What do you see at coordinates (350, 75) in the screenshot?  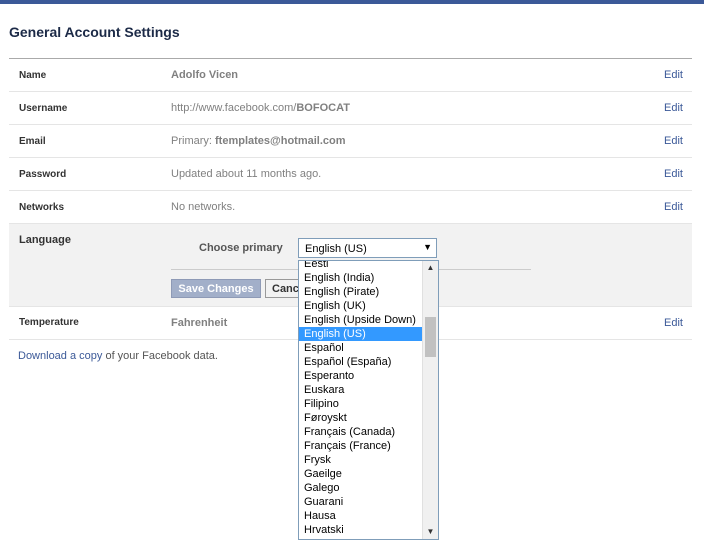 I see `settings-row-name: Name Adolfo Vicen Edit` at bounding box center [350, 75].